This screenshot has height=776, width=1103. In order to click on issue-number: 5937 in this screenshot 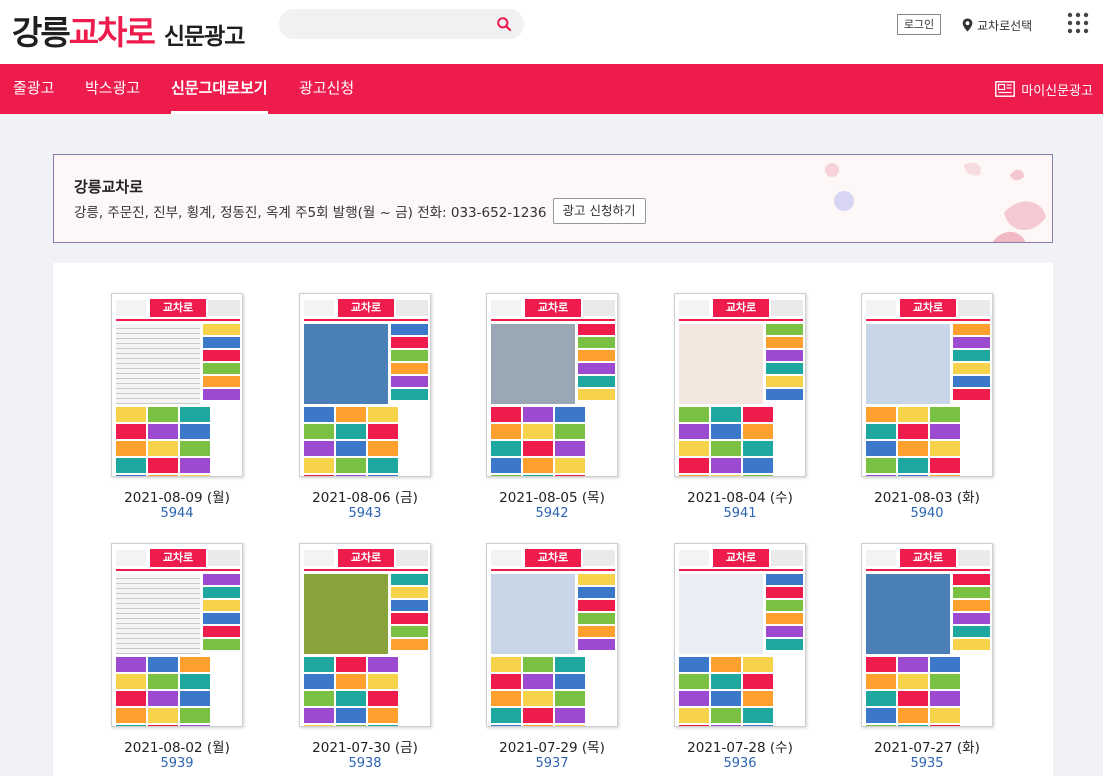, I will do `click(552, 763)`.